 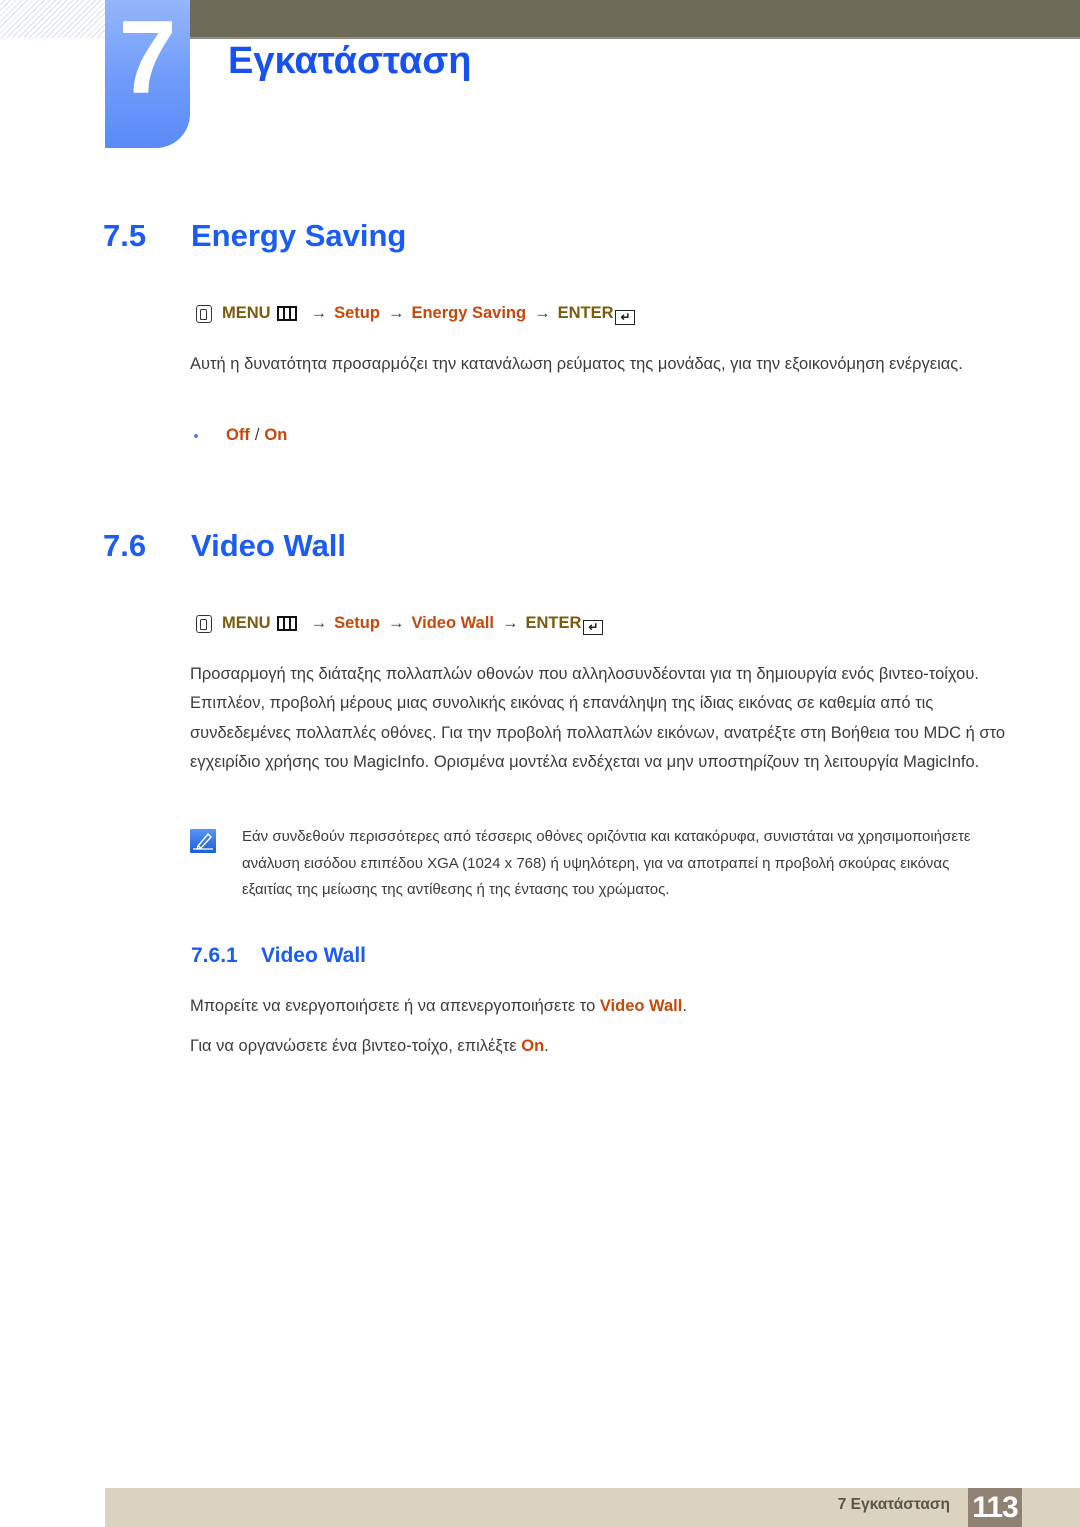 I want to click on menu-path-energy-saving: MENU → Setup → Energy Saving → ENTER ↵, so click(x=416, y=313).